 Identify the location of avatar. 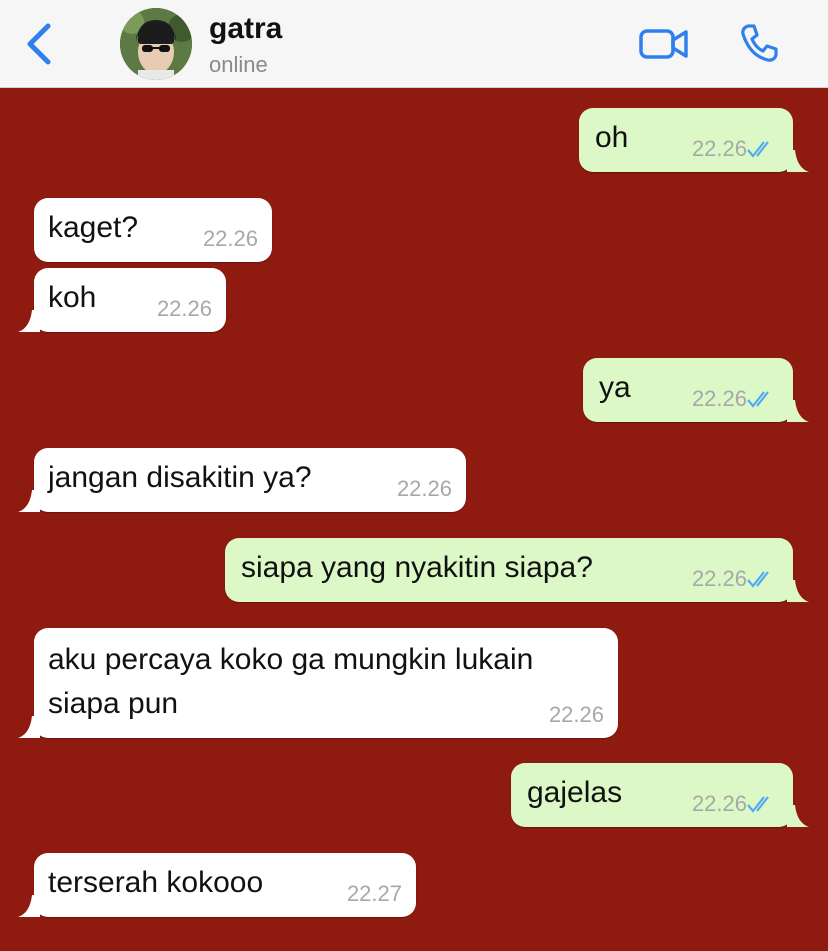
(156, 44).